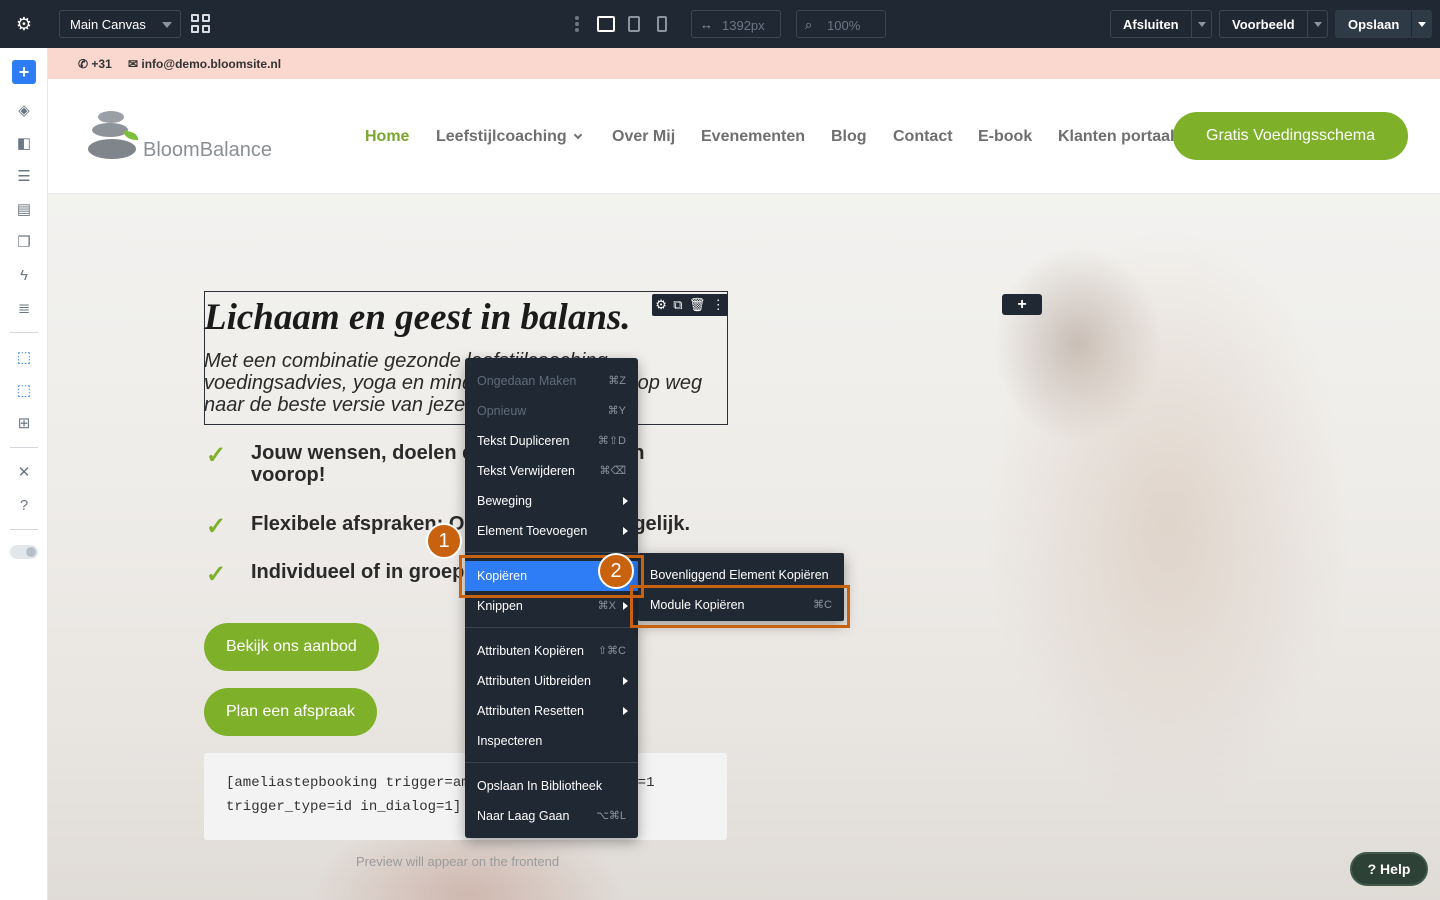 The height and width of the screenshot is (900, 1440). Describe the element at coordinates (24, 505) in the screenshot. I see `help-question-icon: ?` at that location.